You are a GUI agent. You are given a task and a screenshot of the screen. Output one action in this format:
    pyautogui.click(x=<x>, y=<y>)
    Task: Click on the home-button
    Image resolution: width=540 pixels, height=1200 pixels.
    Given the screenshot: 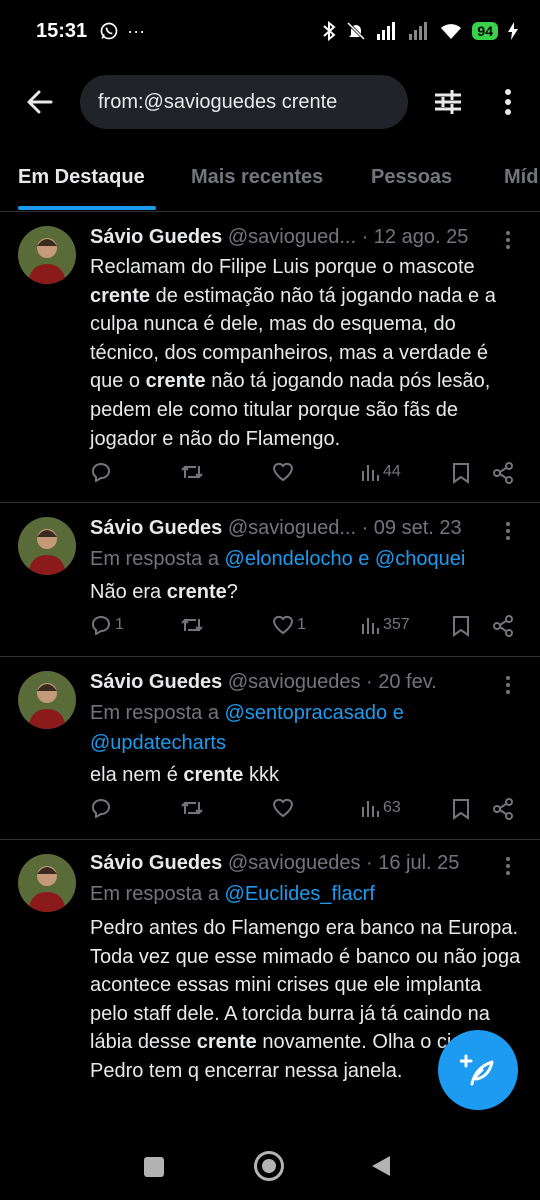 What is the action you would take?
    pyautogui.click(x=269, y=1166)
    